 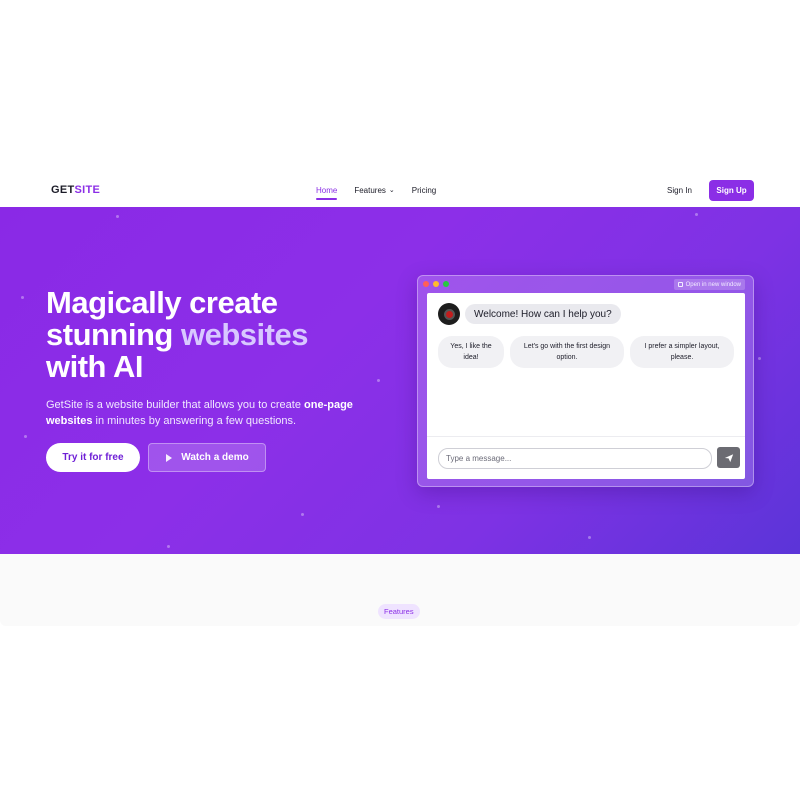 What do you see at coordinates (194, 421) in the screenshot?
I see `subtitle-part-2: in minutes by answering a few questions.` at bounding box center [194, 421].